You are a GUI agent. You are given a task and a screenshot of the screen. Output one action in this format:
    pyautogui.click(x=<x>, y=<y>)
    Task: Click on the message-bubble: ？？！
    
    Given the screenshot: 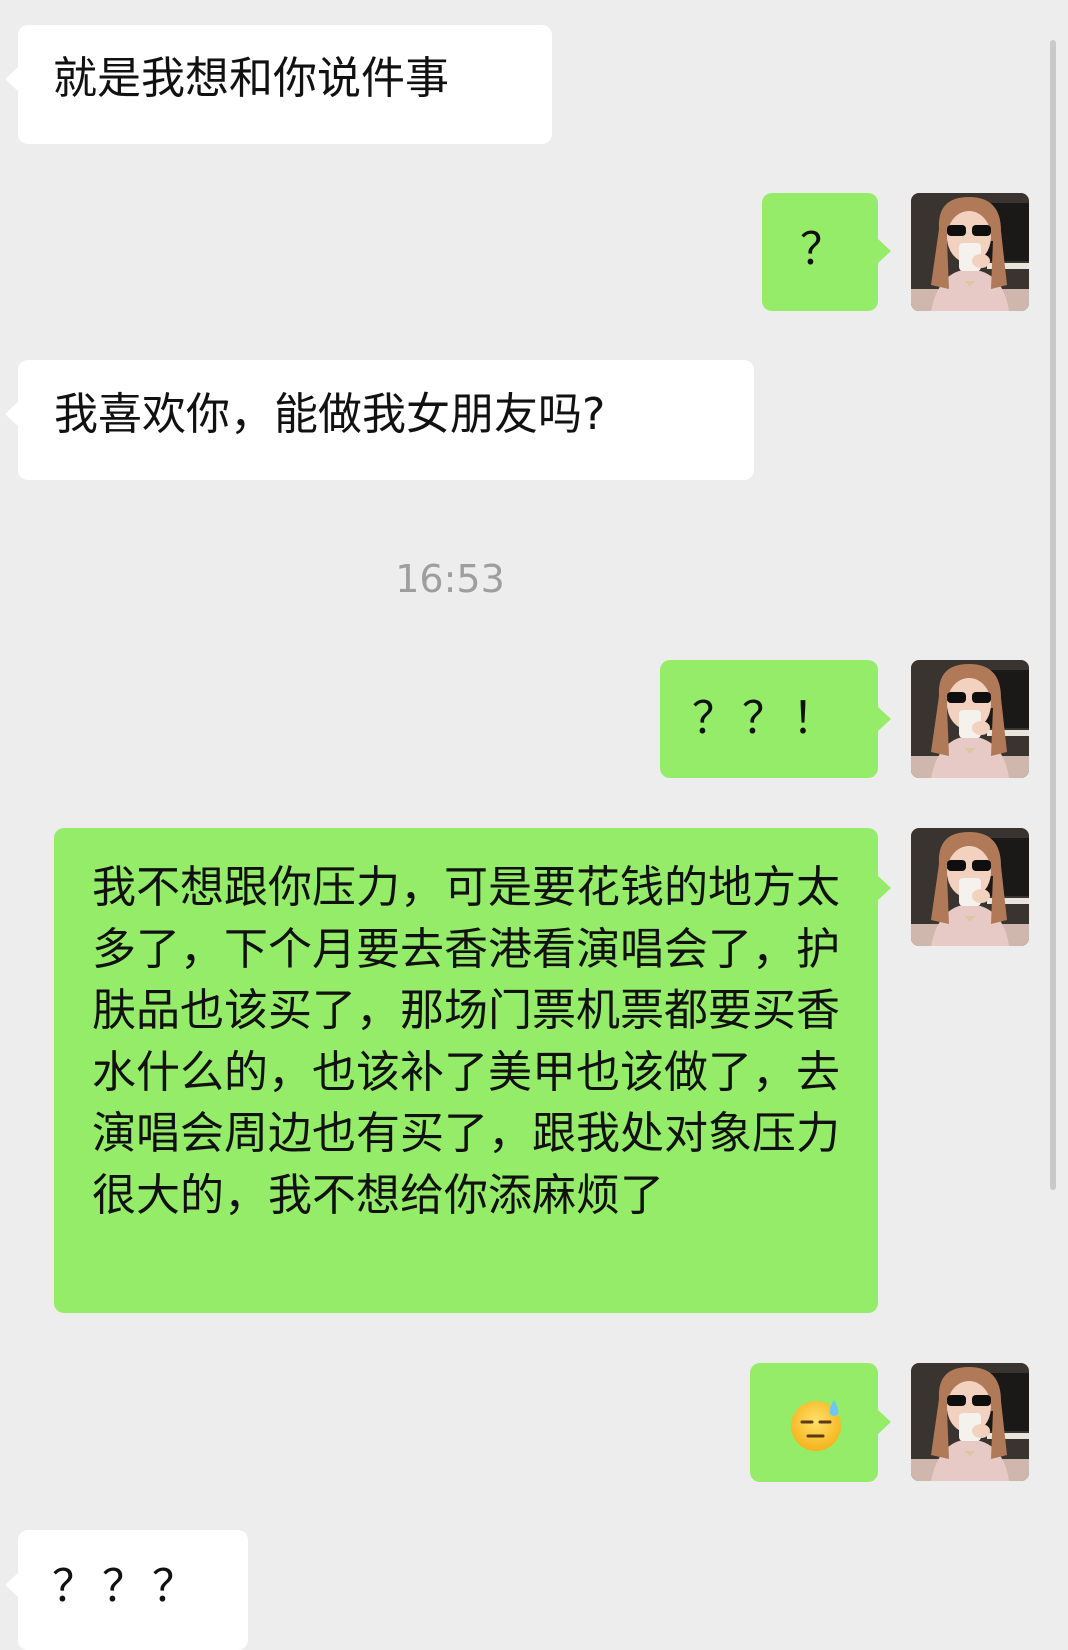 What is the action you would take?
    pyautogui.click(x=769, y=719)
    